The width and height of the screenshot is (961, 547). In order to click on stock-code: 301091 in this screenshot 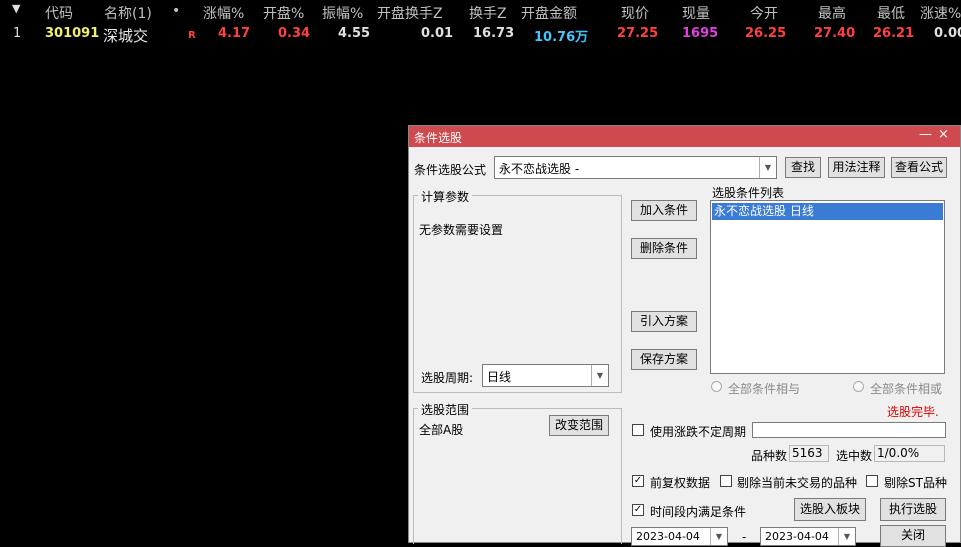, I will do `click(72, 33)`.